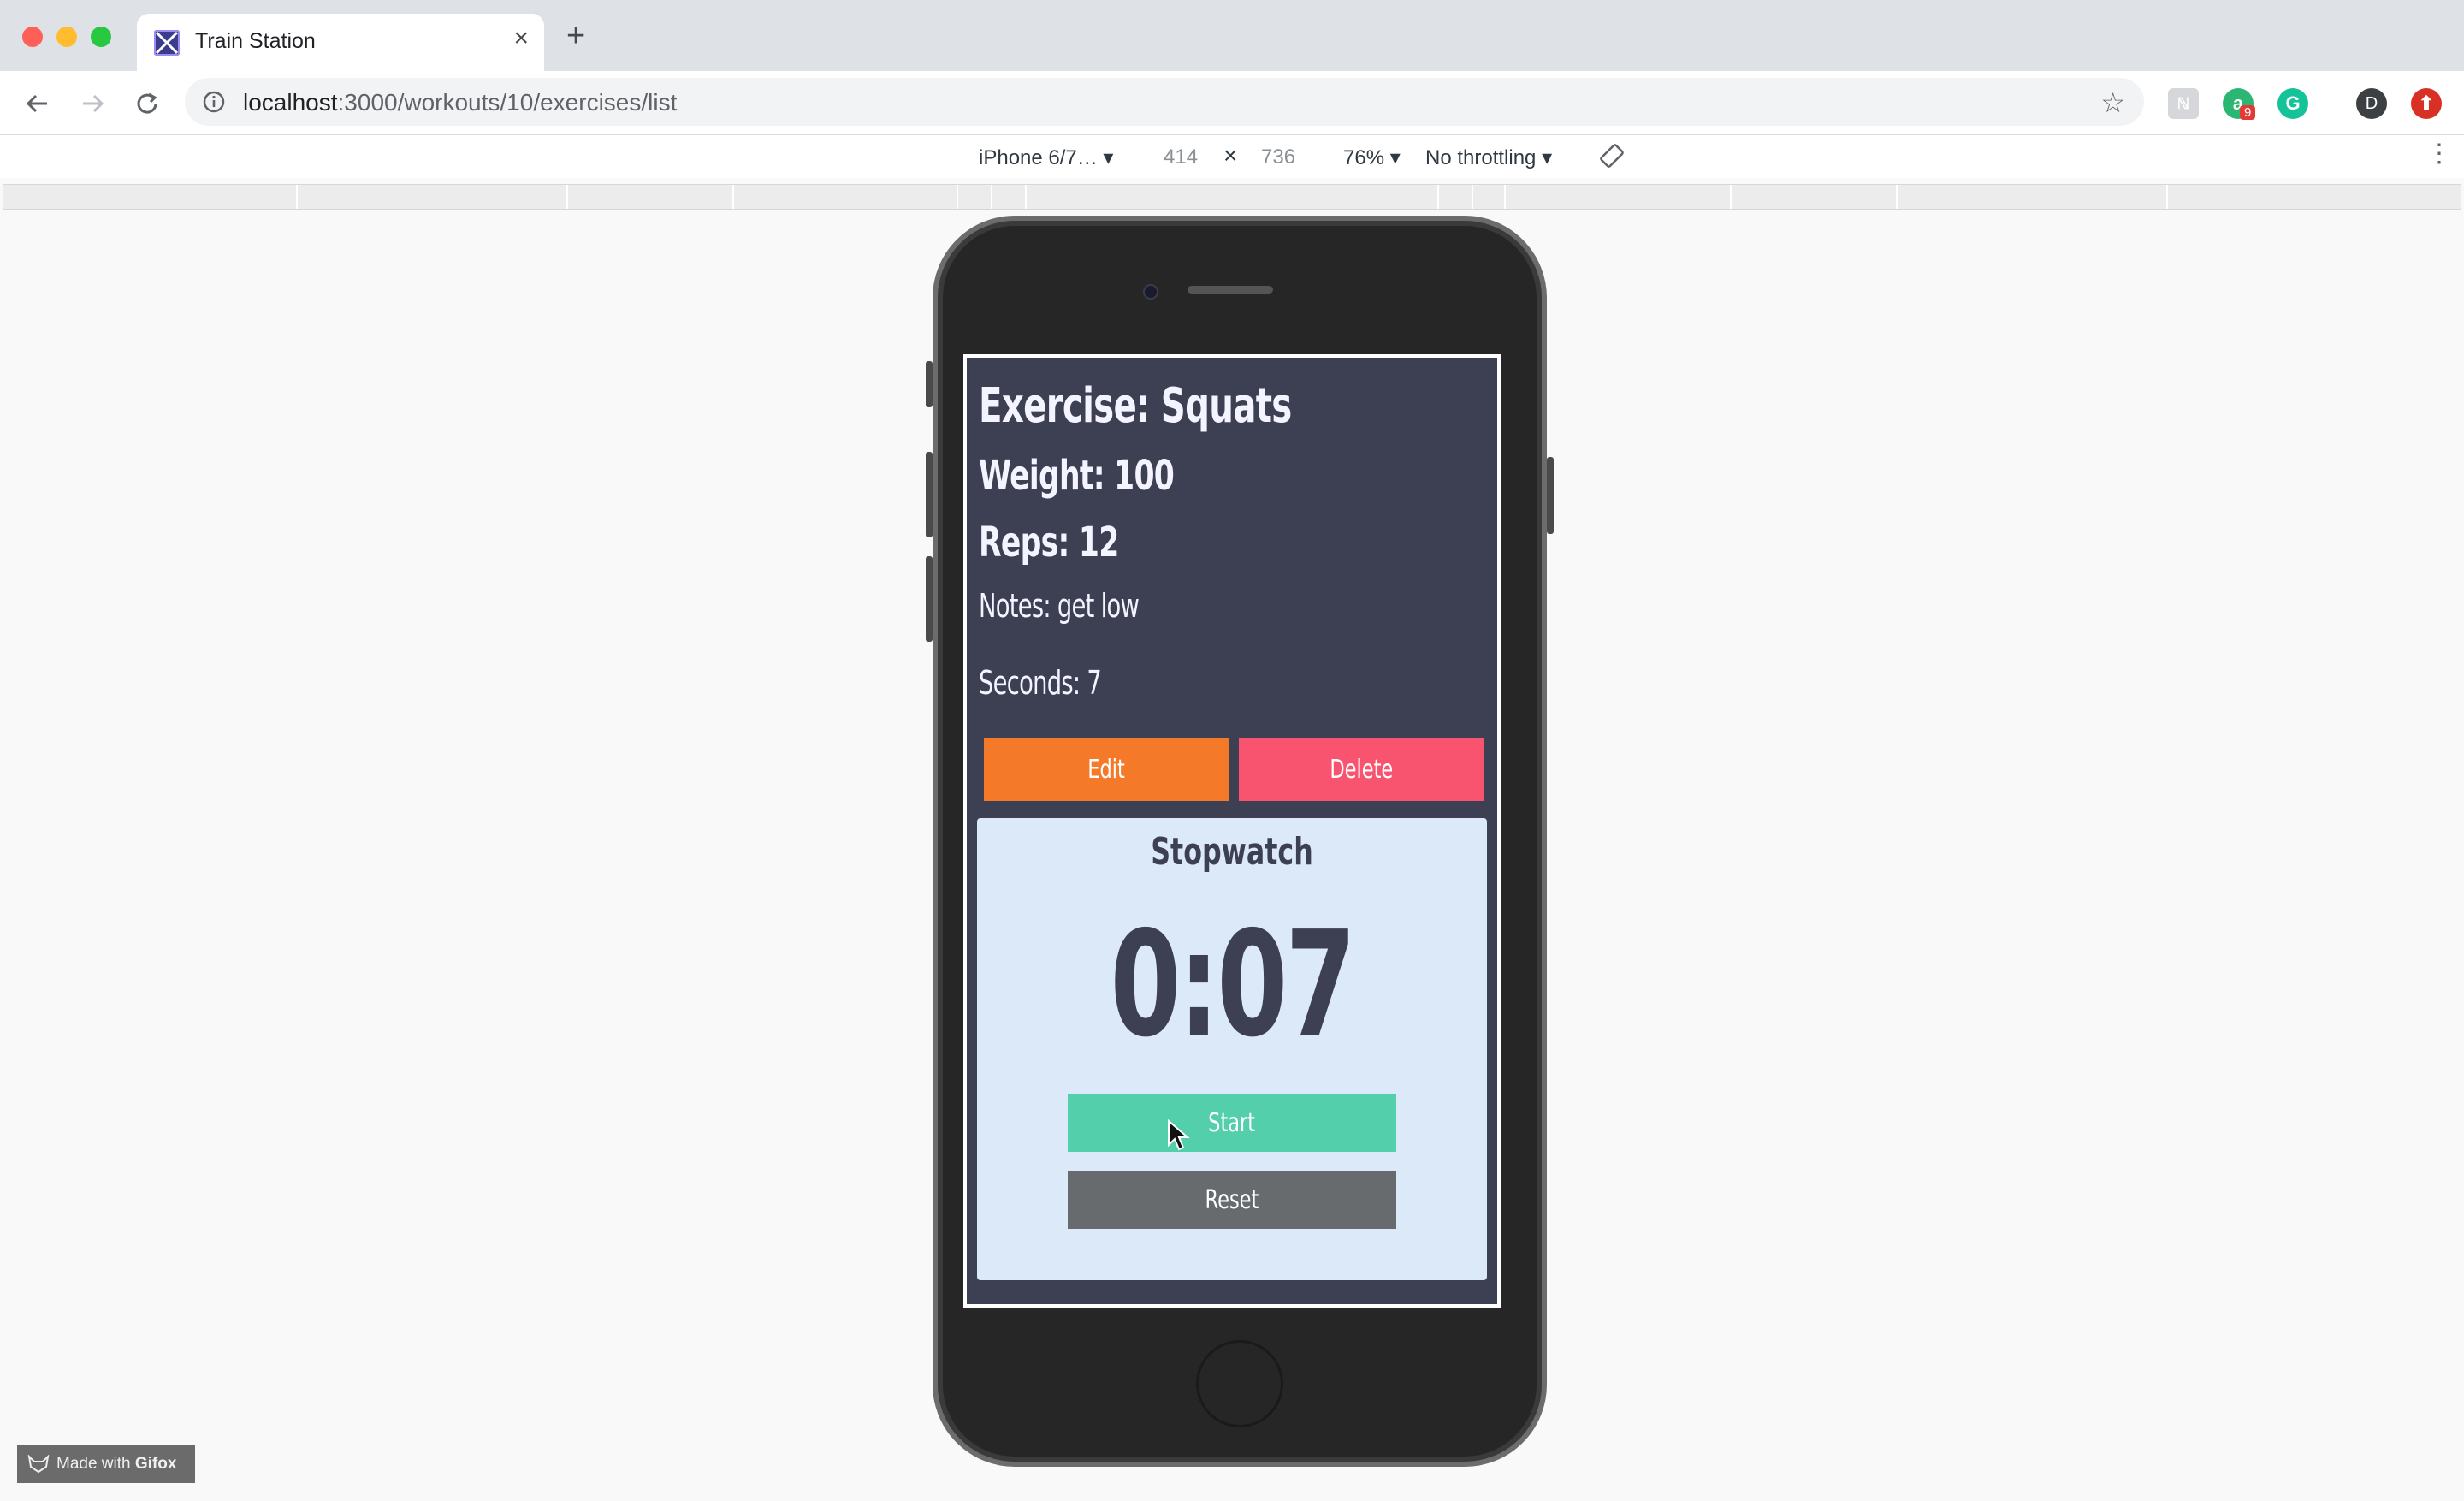 The image size is (2464, 1501). What do you see at coordinates (575, 36) in the screenshot?
I see `new-tab-icon: +` at bounding box center [575, 36].